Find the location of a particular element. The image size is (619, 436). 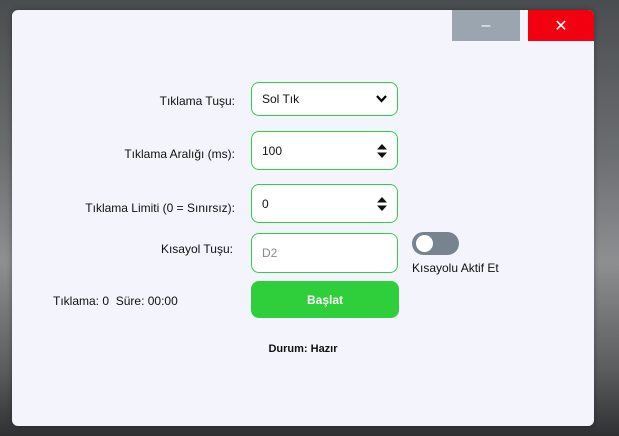

hotkey-placeholder: D2 is located at coordinates (270, 253).